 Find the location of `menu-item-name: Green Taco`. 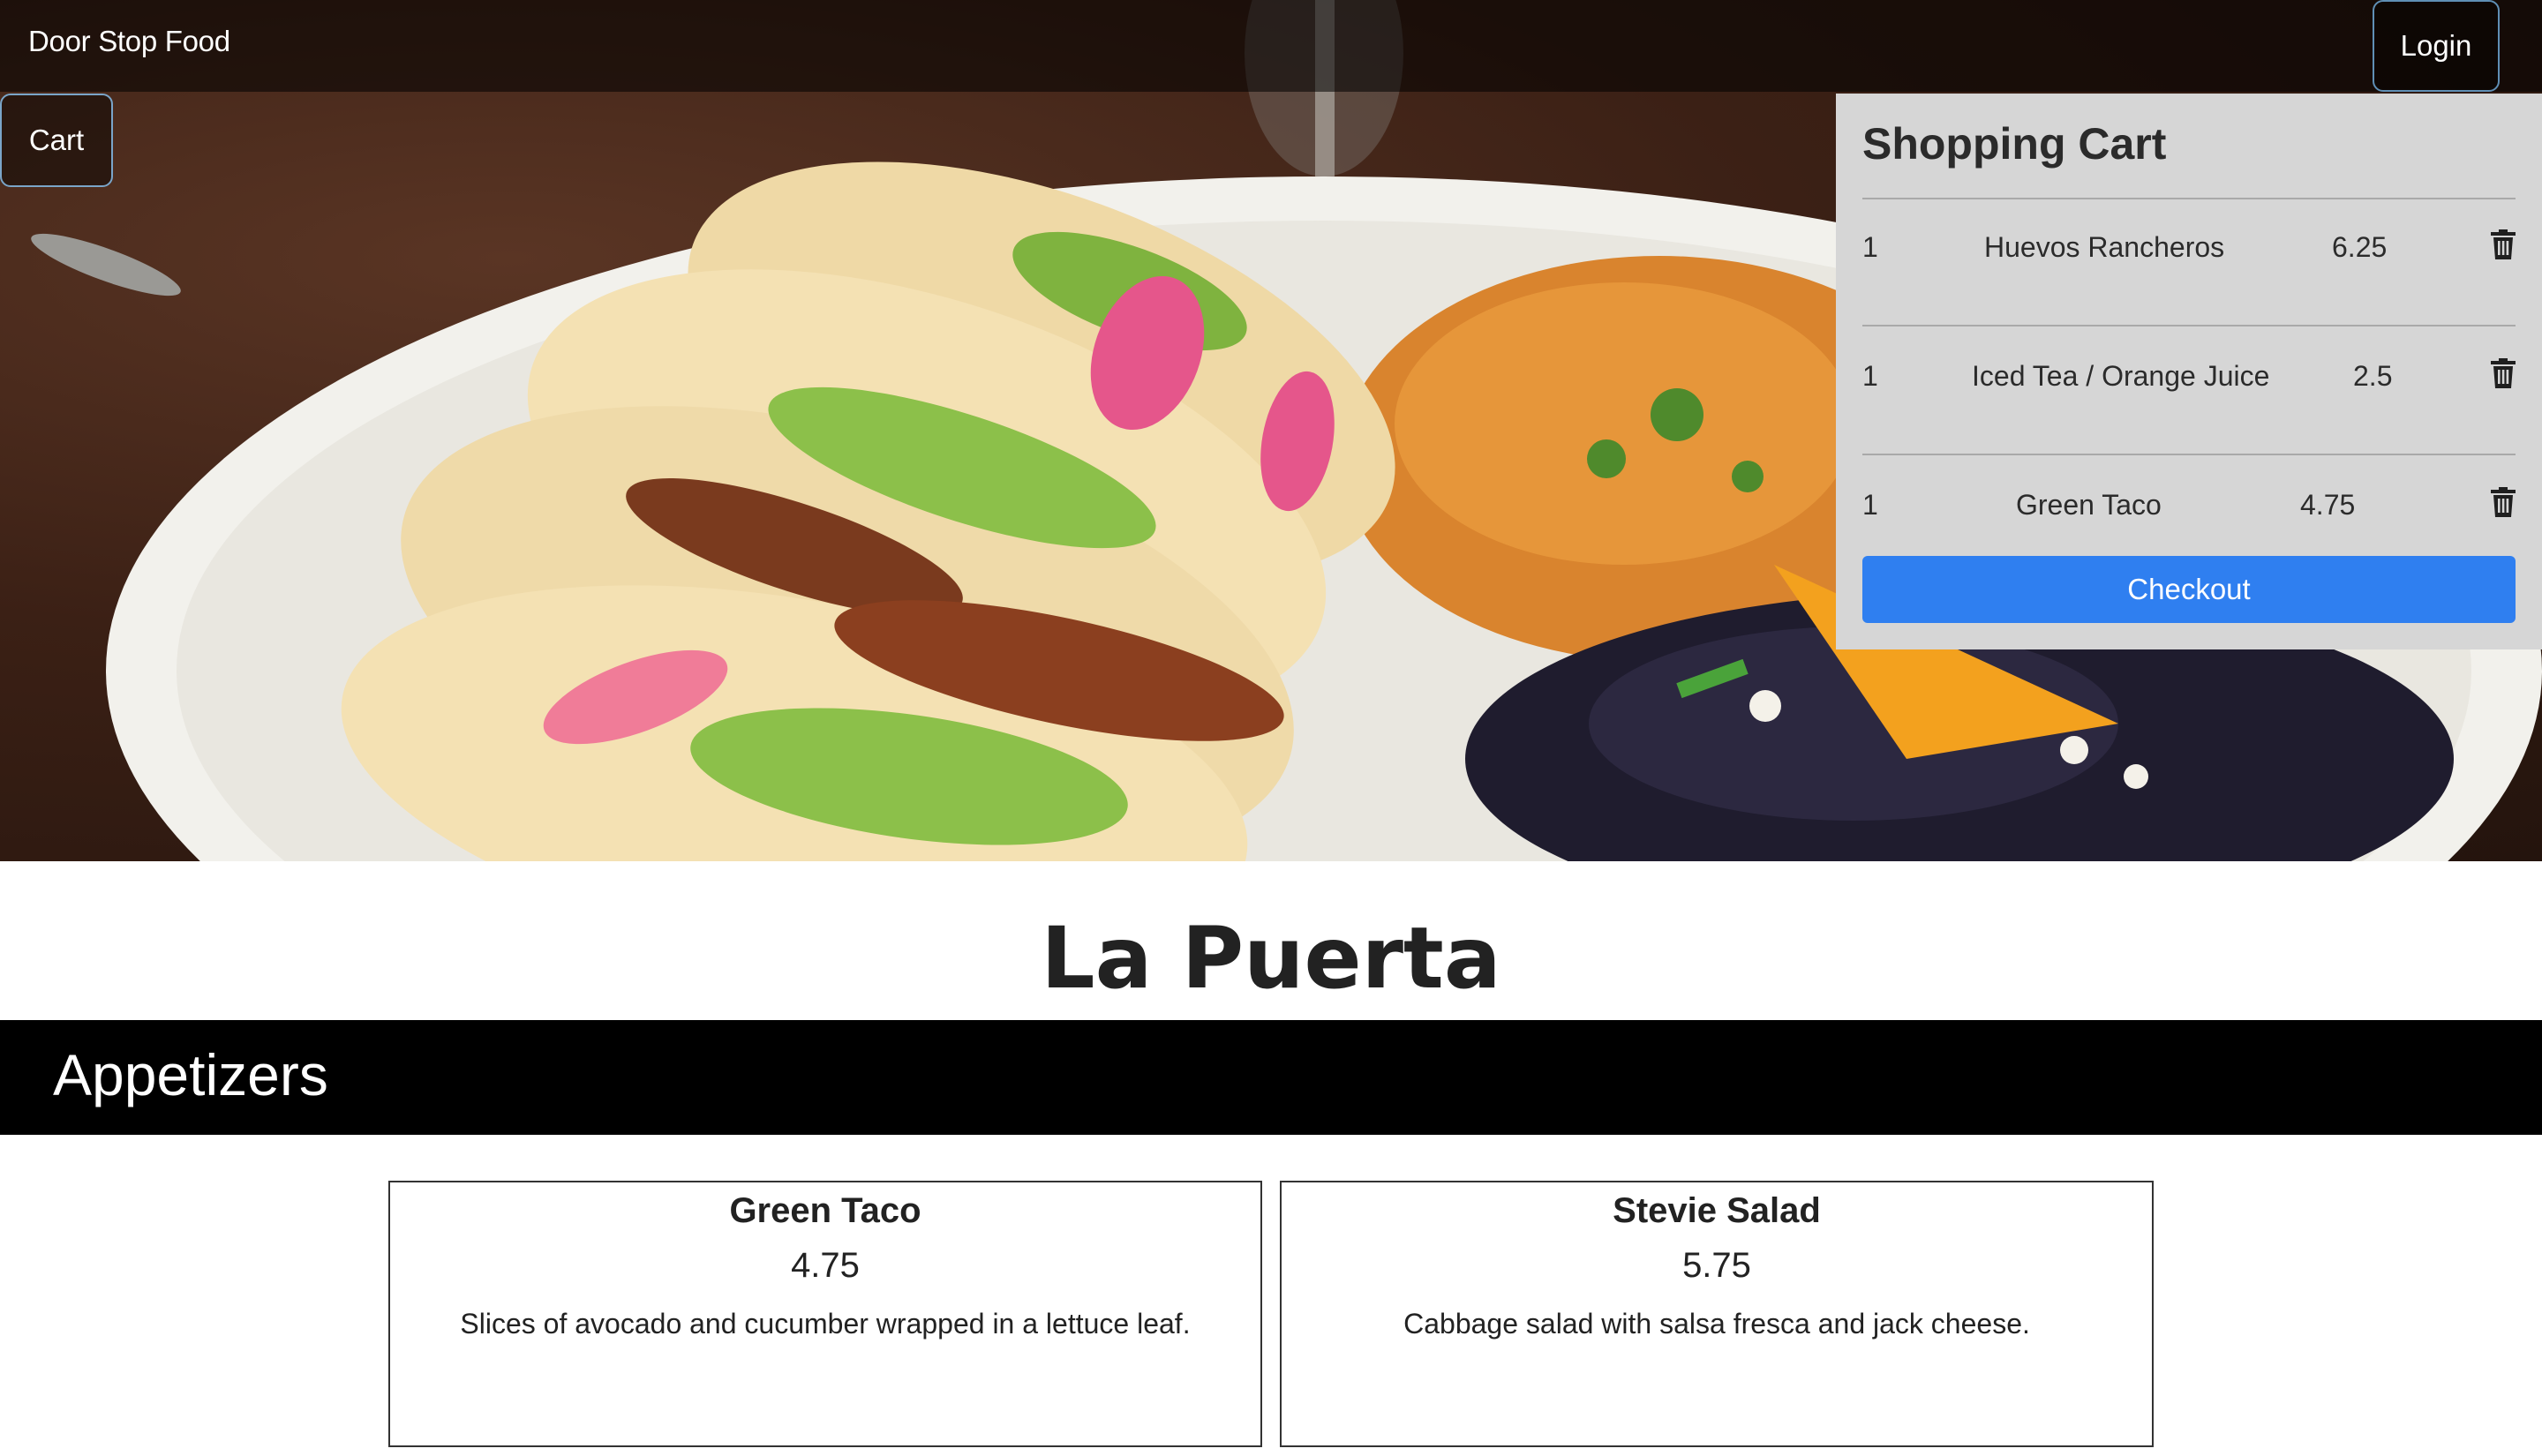

menu-item-name: Green Taco is located at coordinates (825, 1210).